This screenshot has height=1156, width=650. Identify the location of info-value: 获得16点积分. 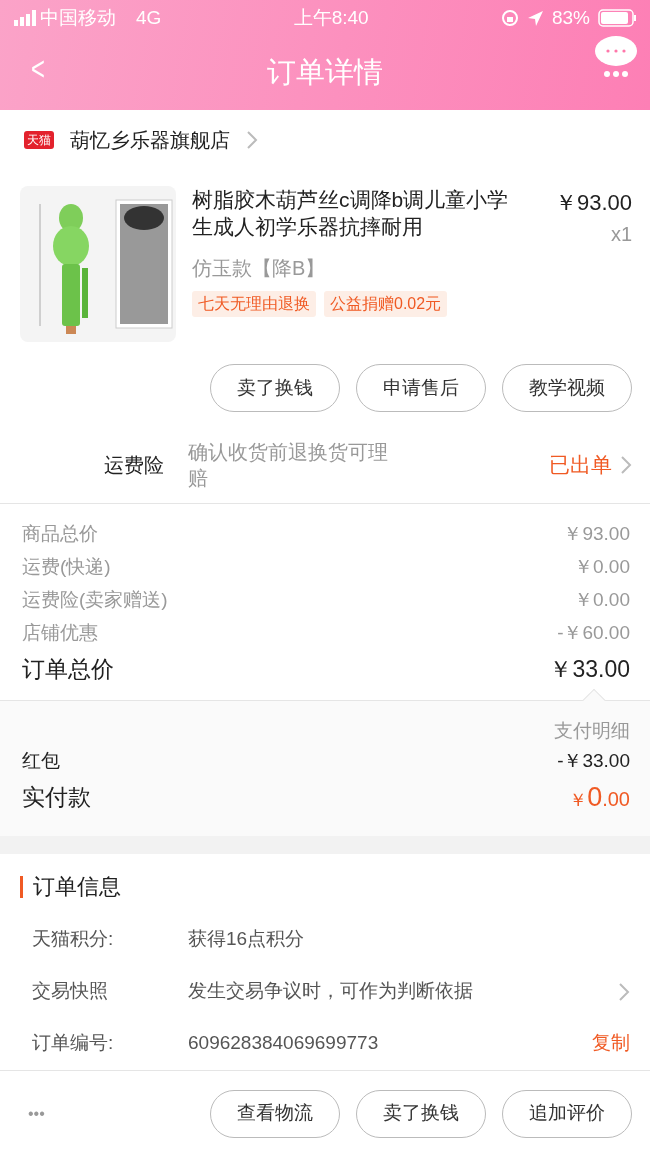
(247, 939).